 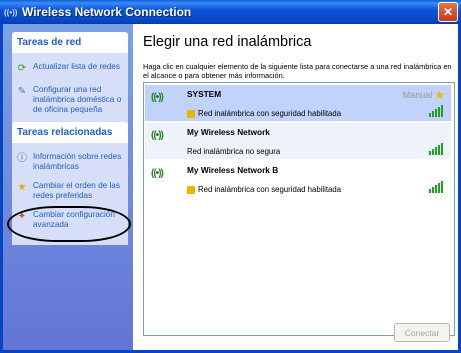 I want to click on wireless-info-link: ⓘ Información sobre redes inalámbricas, so click(x=70, y=162).